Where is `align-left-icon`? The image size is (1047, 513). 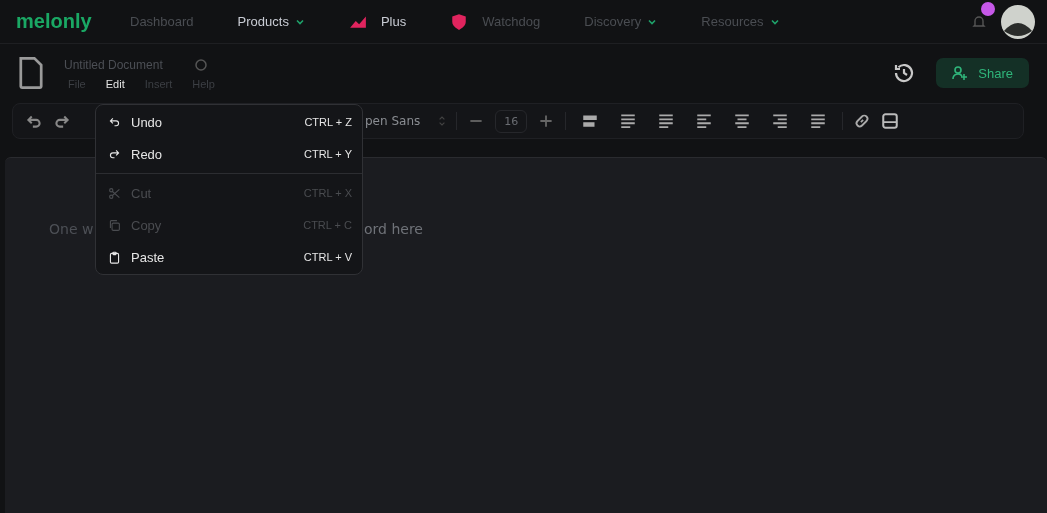
align-left-icon is located at coordinates (704, 121).